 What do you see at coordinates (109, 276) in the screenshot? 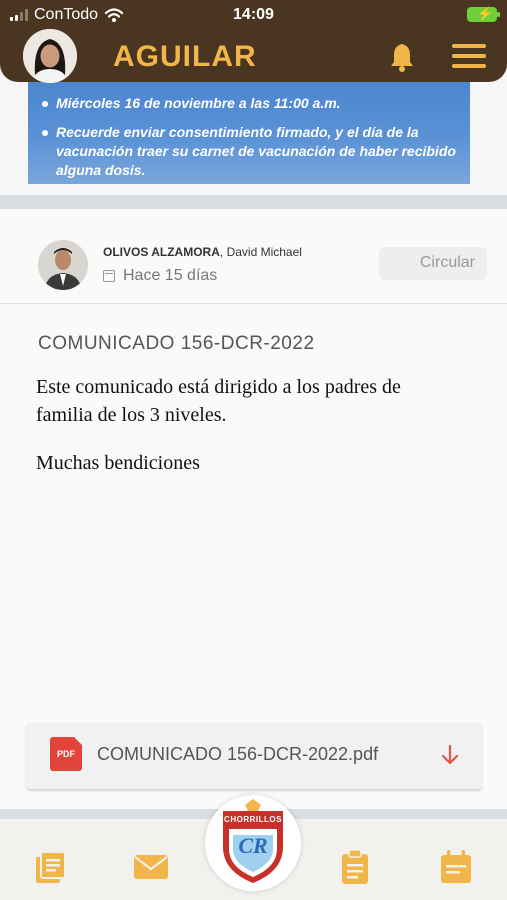
I see `calendar-icon` at bounding box center [109, 276].